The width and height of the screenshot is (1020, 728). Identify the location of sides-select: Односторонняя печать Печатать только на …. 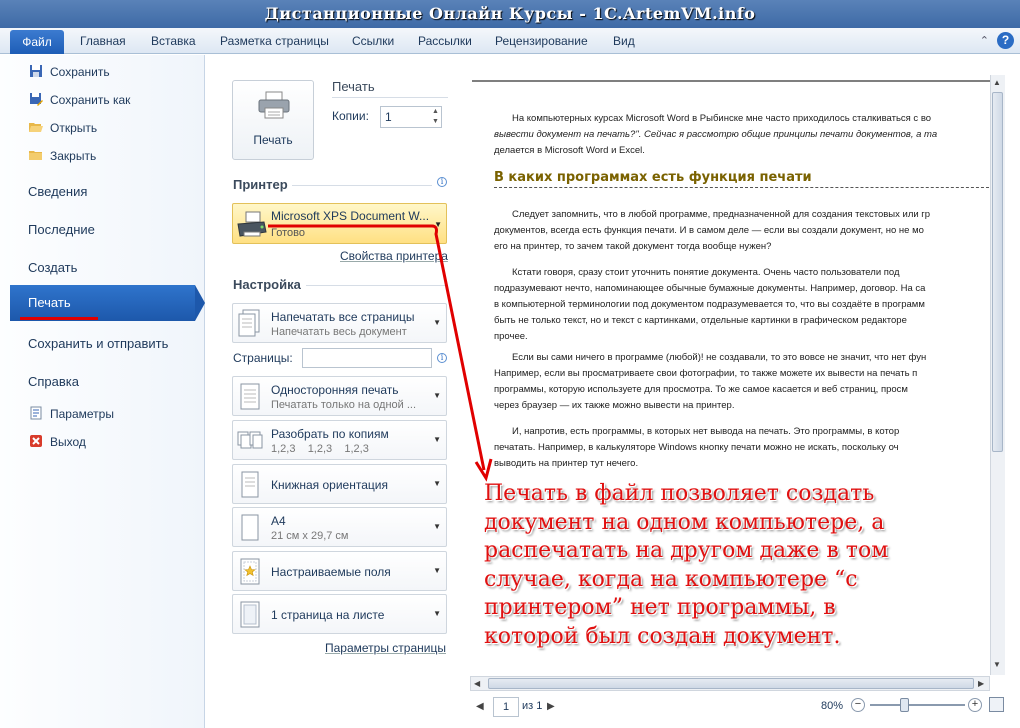
(339, 396).